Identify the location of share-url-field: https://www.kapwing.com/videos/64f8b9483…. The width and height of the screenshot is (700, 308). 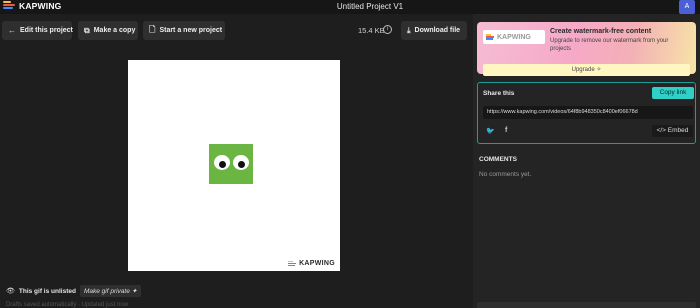
(588, 112).